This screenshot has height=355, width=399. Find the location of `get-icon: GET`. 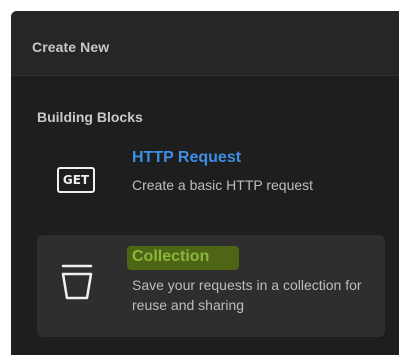

get-icon: GET is located at coordinates (76, 180).